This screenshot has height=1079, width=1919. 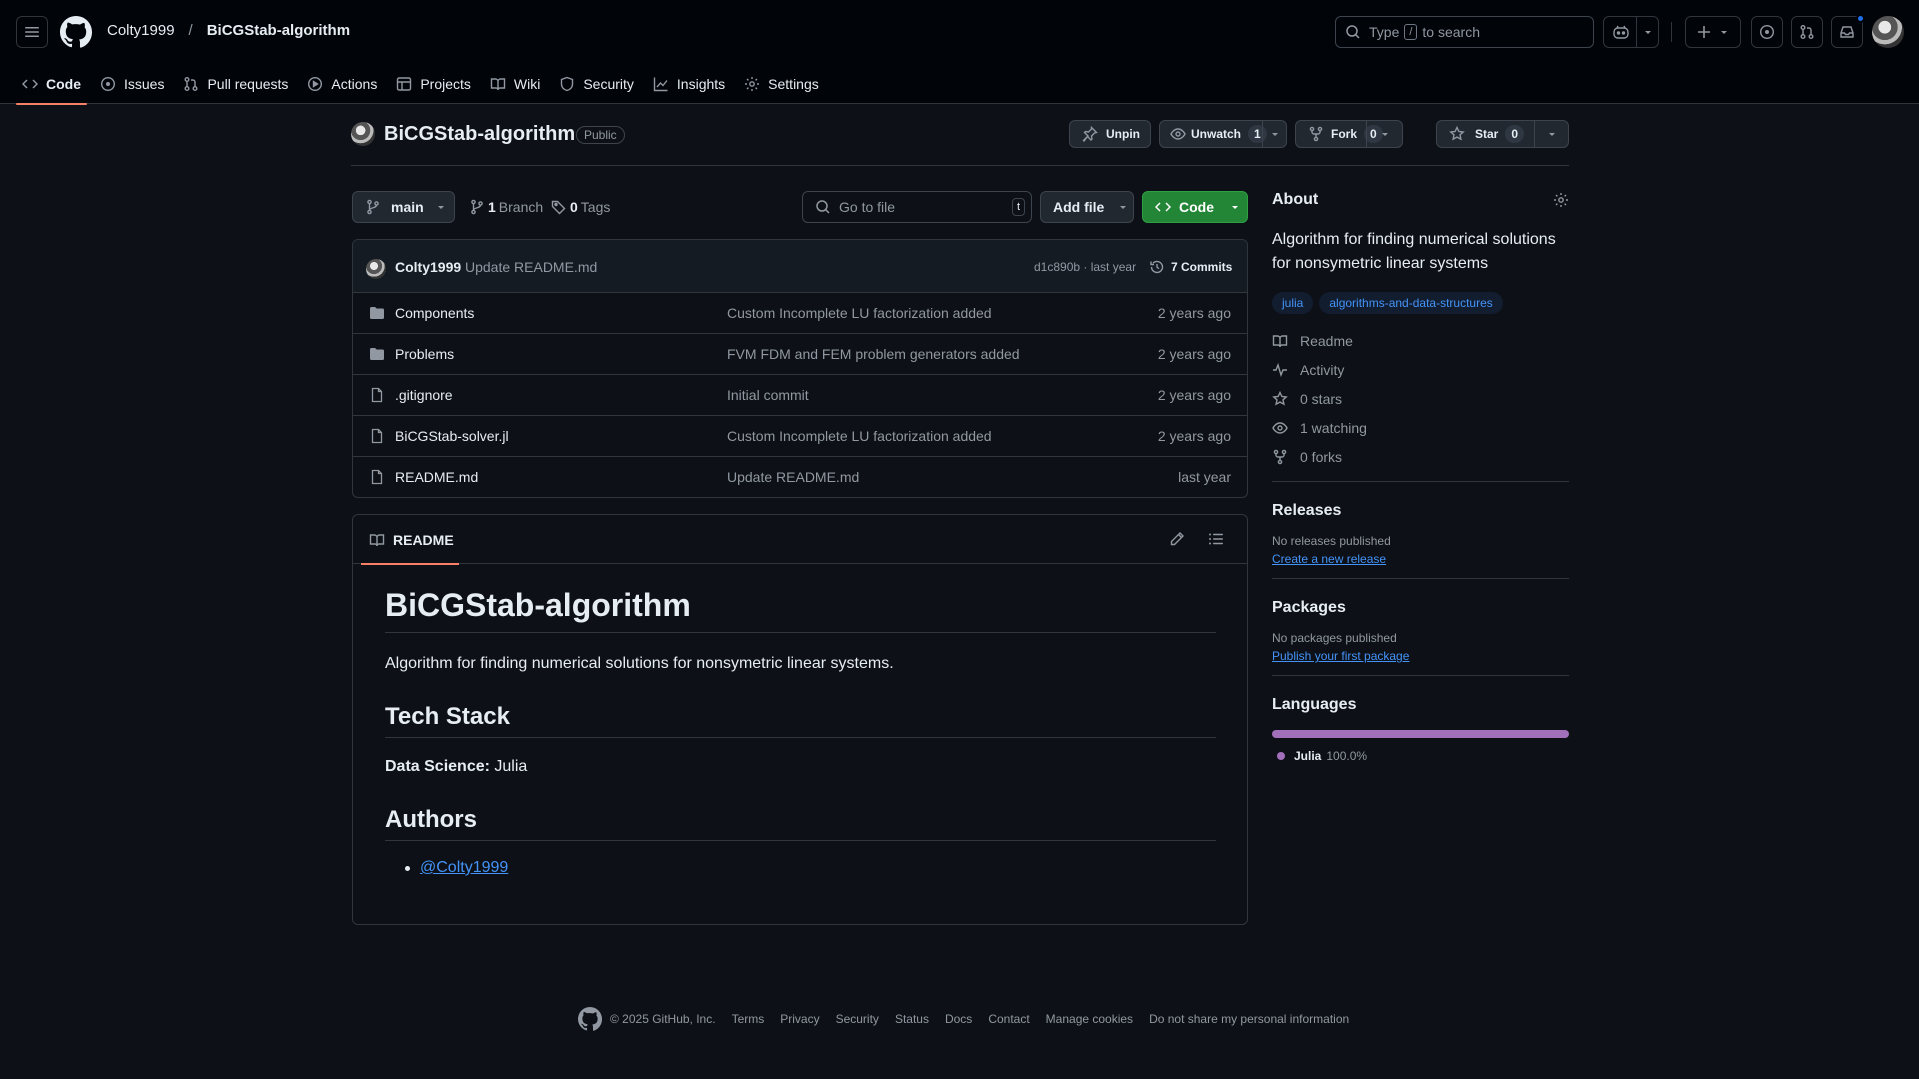 What do you see at coordinates (1848, 31) in the screenshot?
I see `inbox-button` at bounding box center [1848, 31].